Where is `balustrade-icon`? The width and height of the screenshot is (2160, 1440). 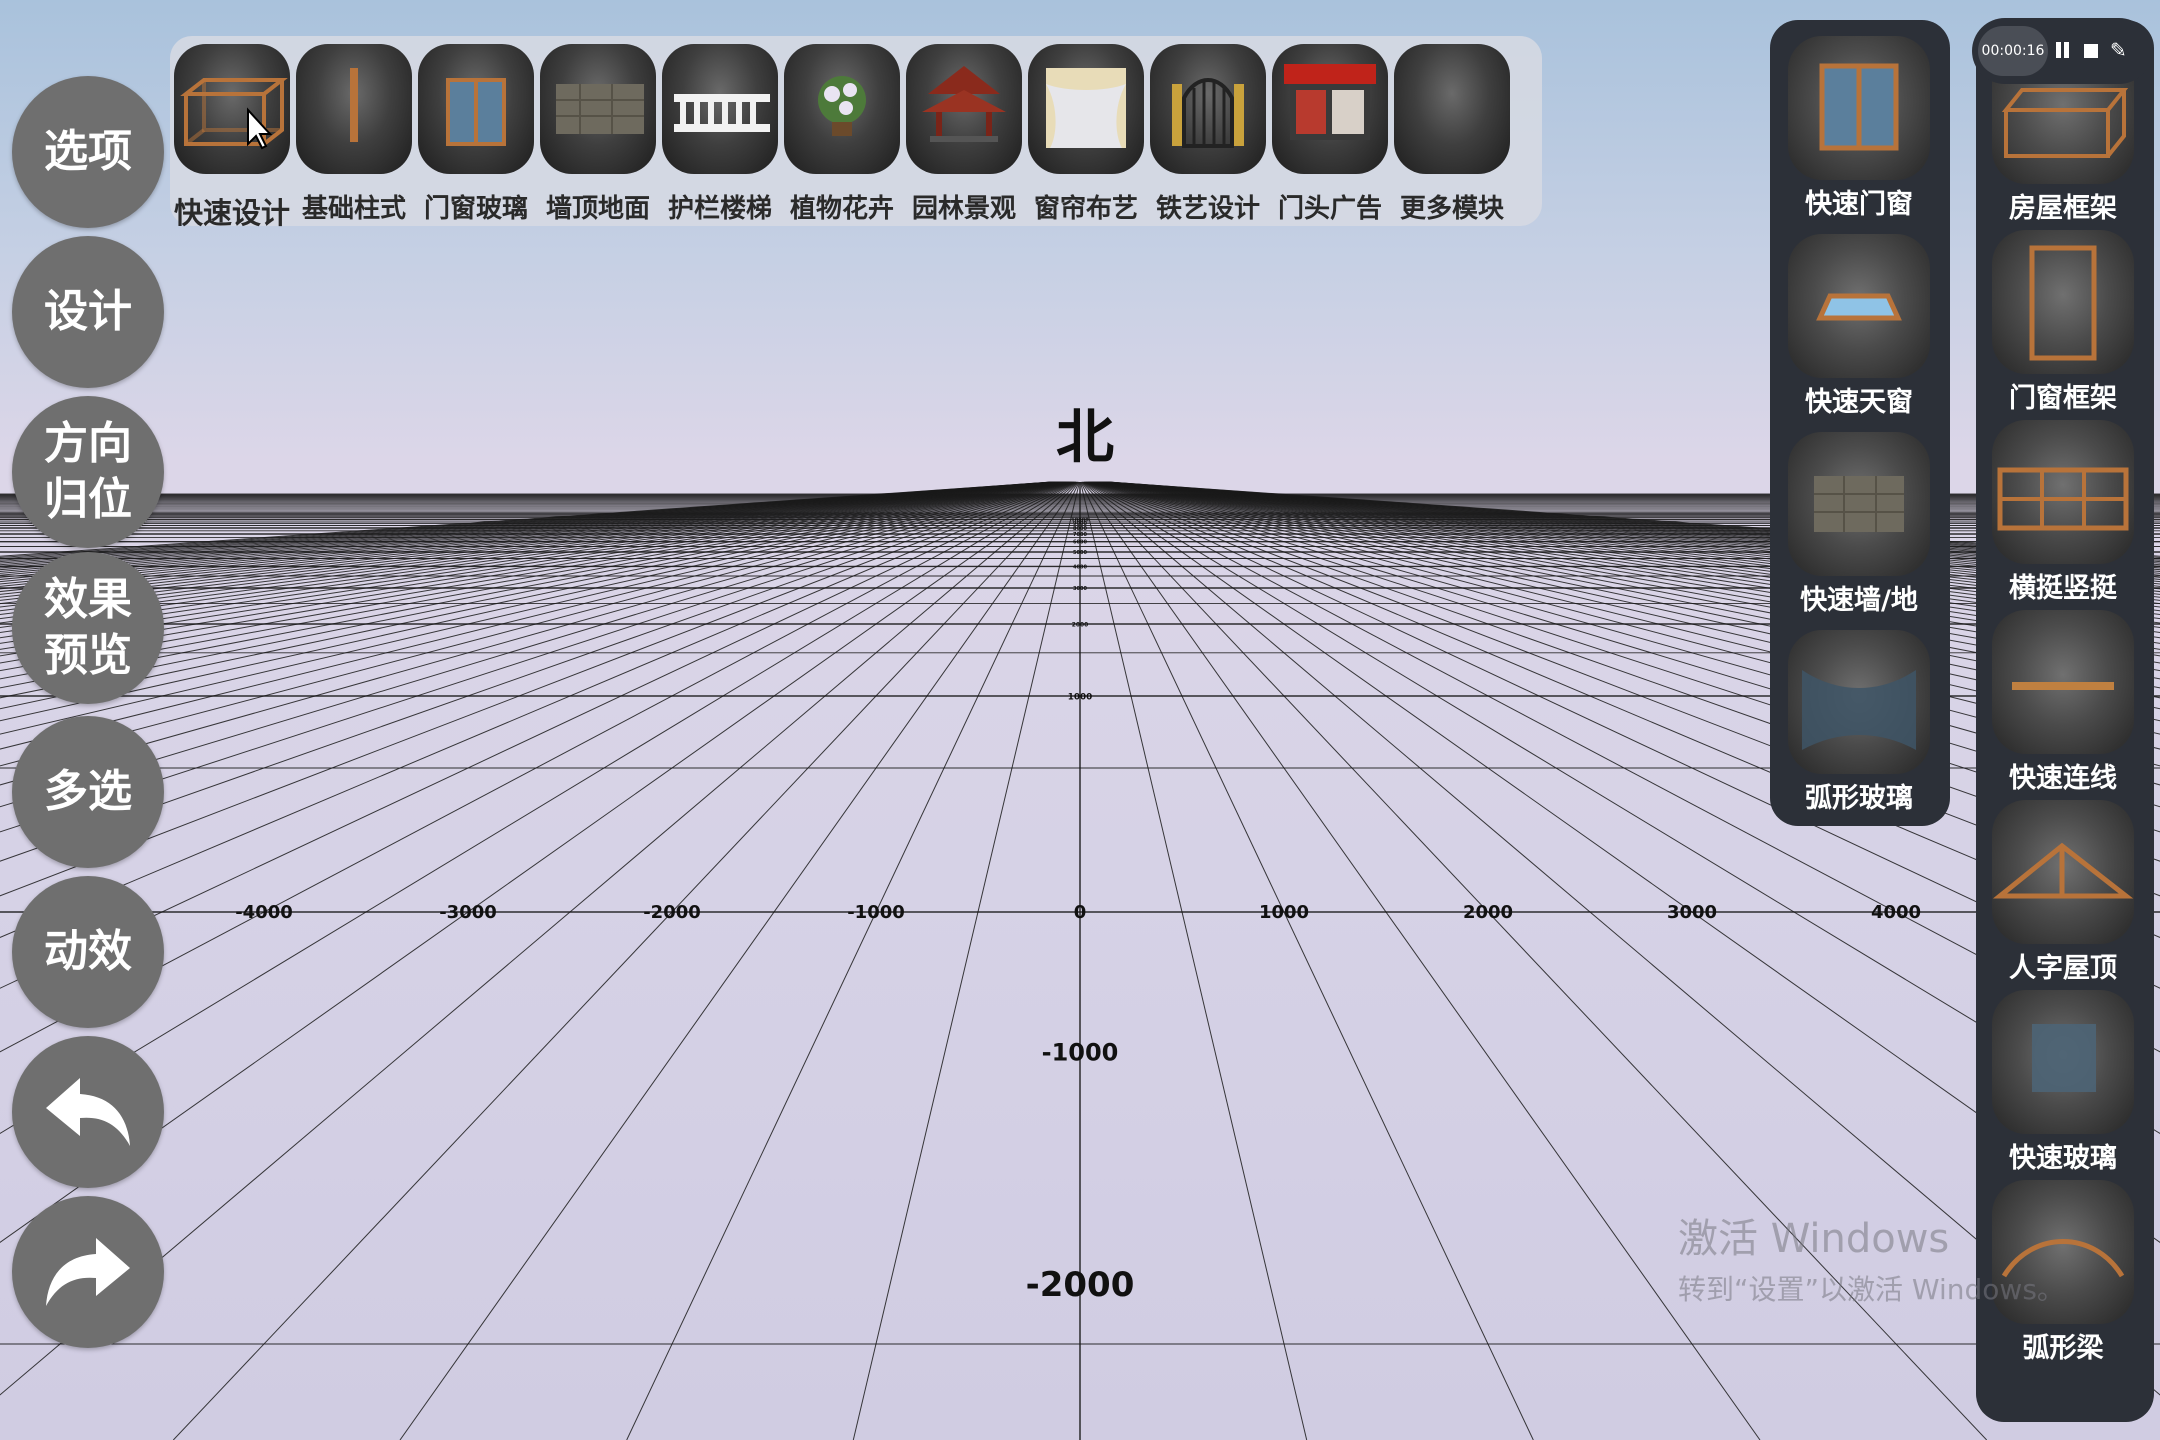
balustrade-icon is located at coordinates (720, 109).